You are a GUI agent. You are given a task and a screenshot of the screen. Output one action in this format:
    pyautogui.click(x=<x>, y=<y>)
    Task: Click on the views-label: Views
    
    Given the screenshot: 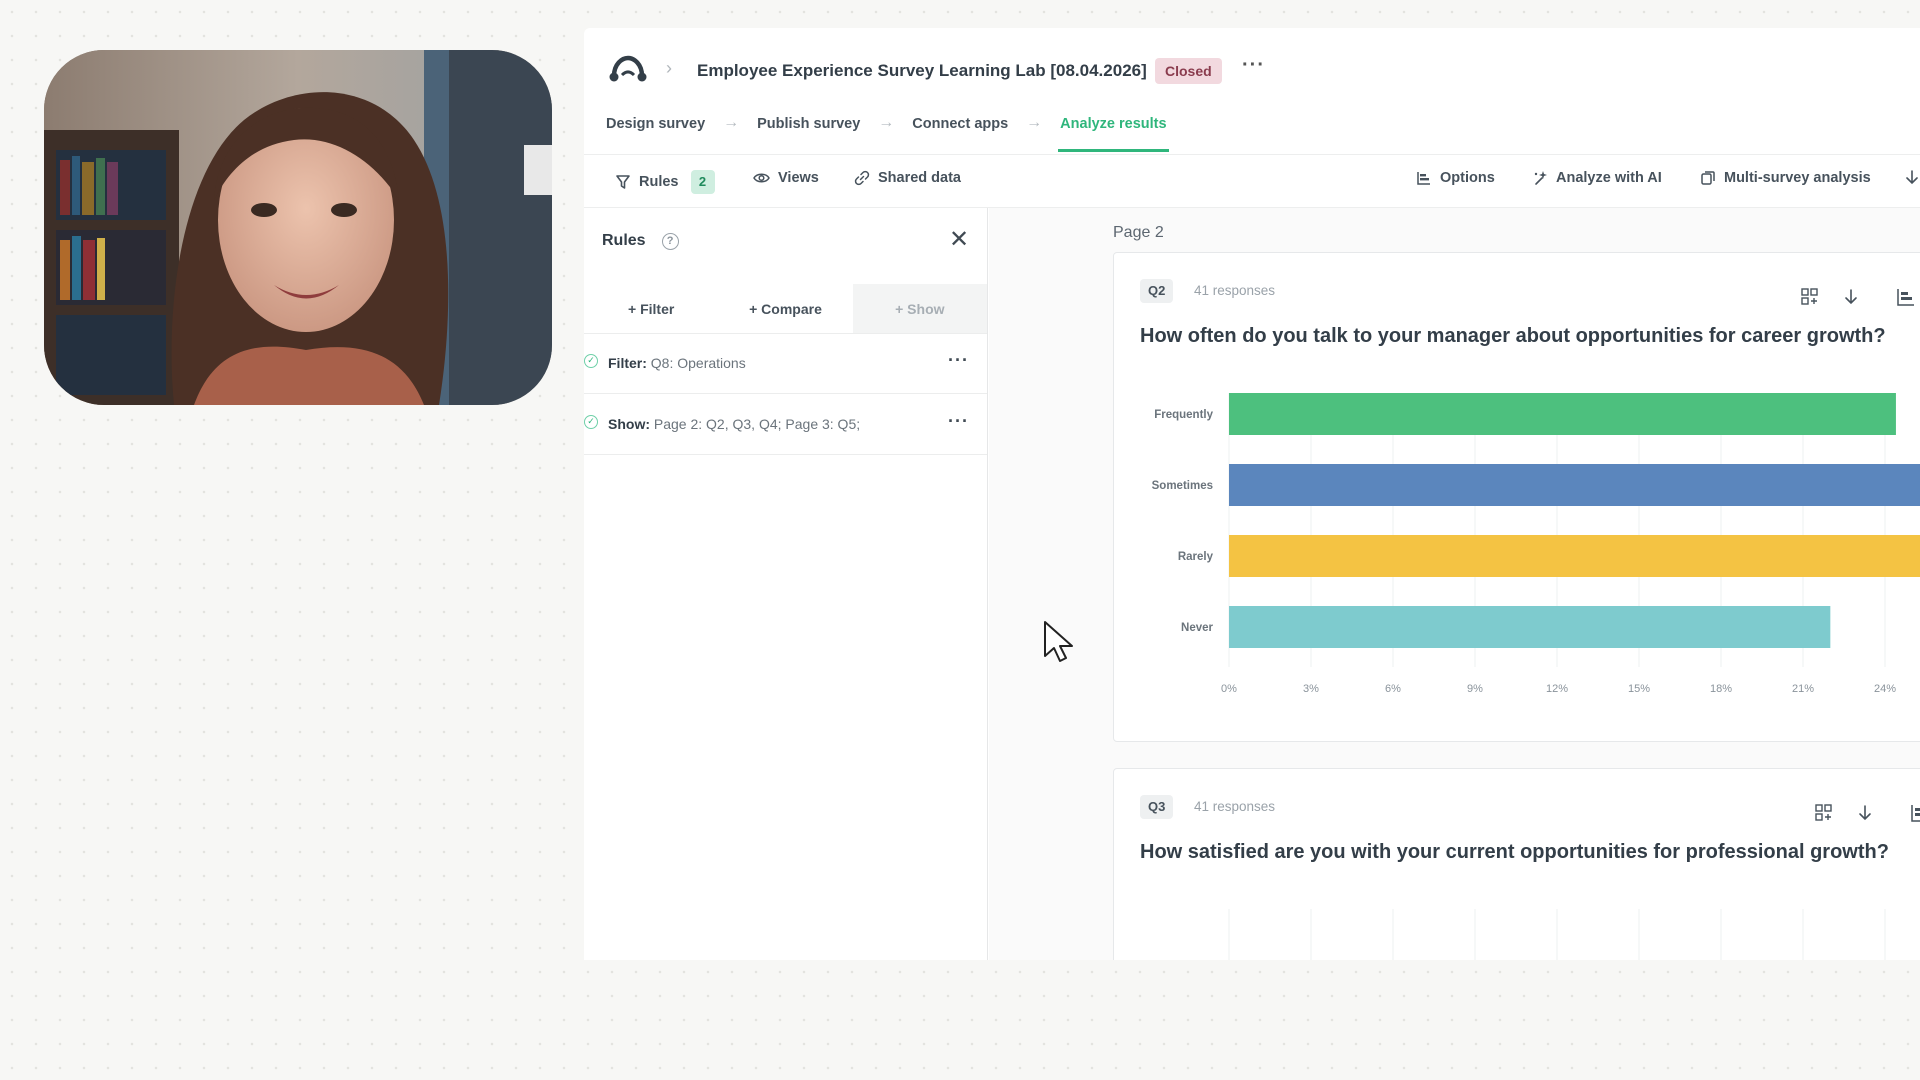 What is the action you would take?
    pyautogui.click(x=798, y=178)
    